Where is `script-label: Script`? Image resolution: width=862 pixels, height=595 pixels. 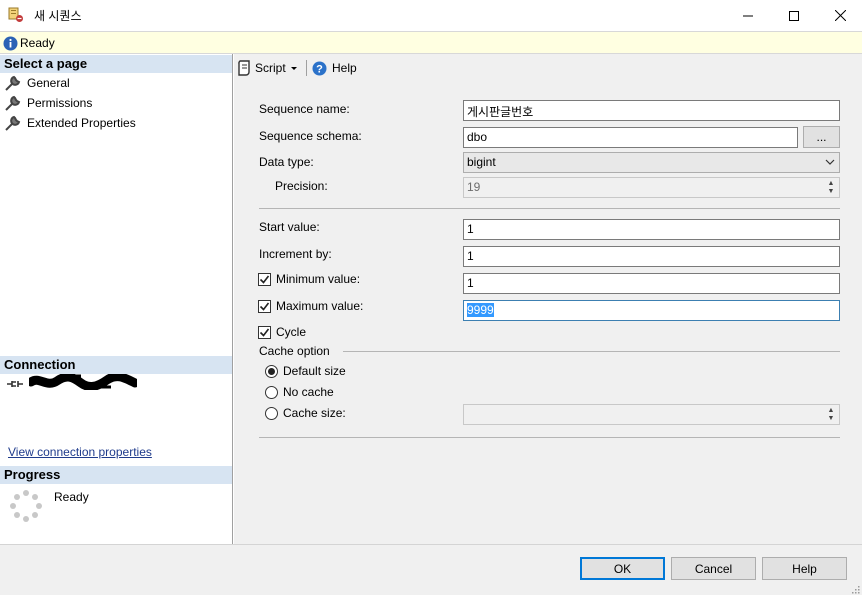 script-label: Script is located at coordinates (270, 68).